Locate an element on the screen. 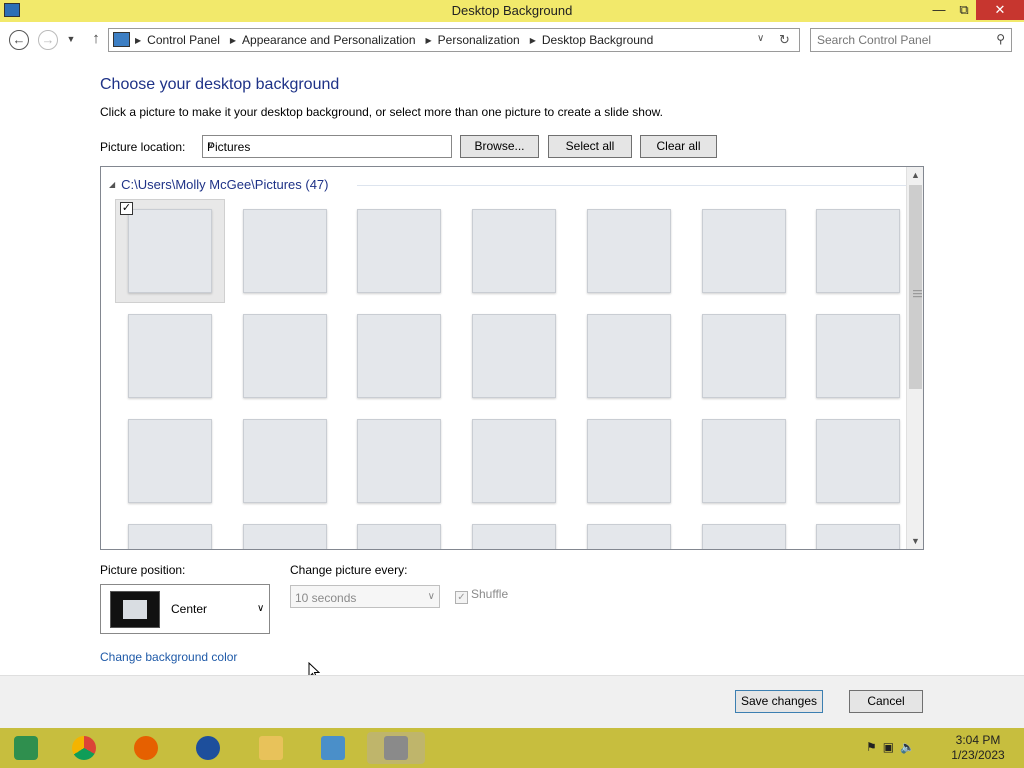 This screenshot has width=1024, height=768. address-dropdown-icon: ∨ is located at coordinates (760, 38).